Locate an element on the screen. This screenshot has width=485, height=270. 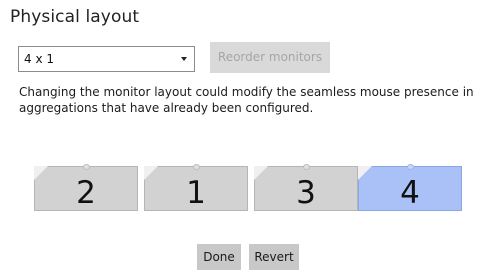
reorder-monitors-button: Reorder monitors is located at coordinates (270, 57).